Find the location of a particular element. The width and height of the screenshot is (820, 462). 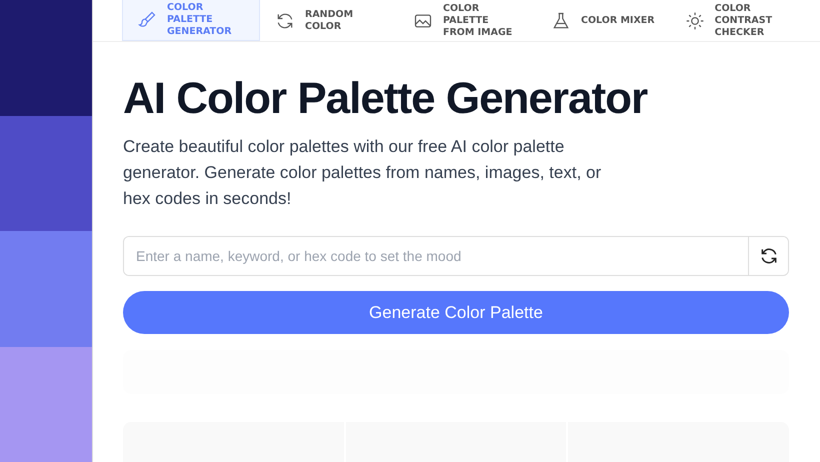

nav-tab: COLOR CONTRAST CHECKER is located at coordinates (739, 20).